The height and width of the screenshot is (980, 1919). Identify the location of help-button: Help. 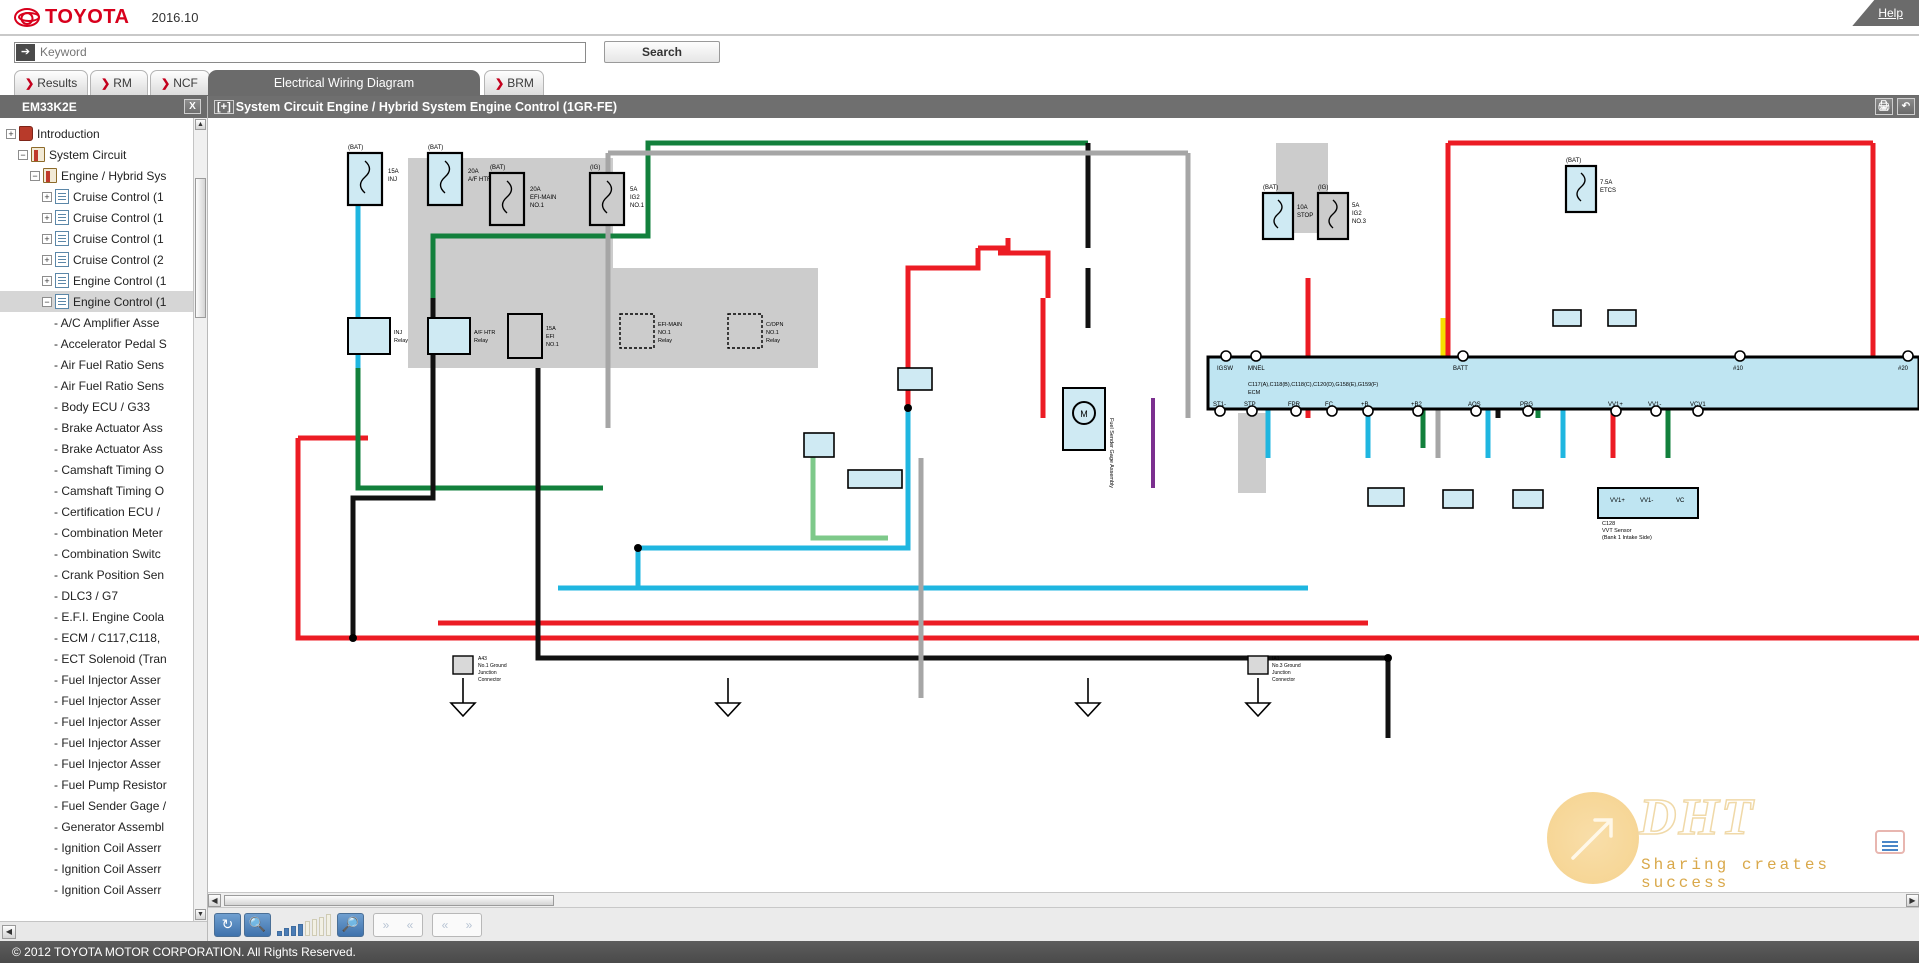
(1885, 13).